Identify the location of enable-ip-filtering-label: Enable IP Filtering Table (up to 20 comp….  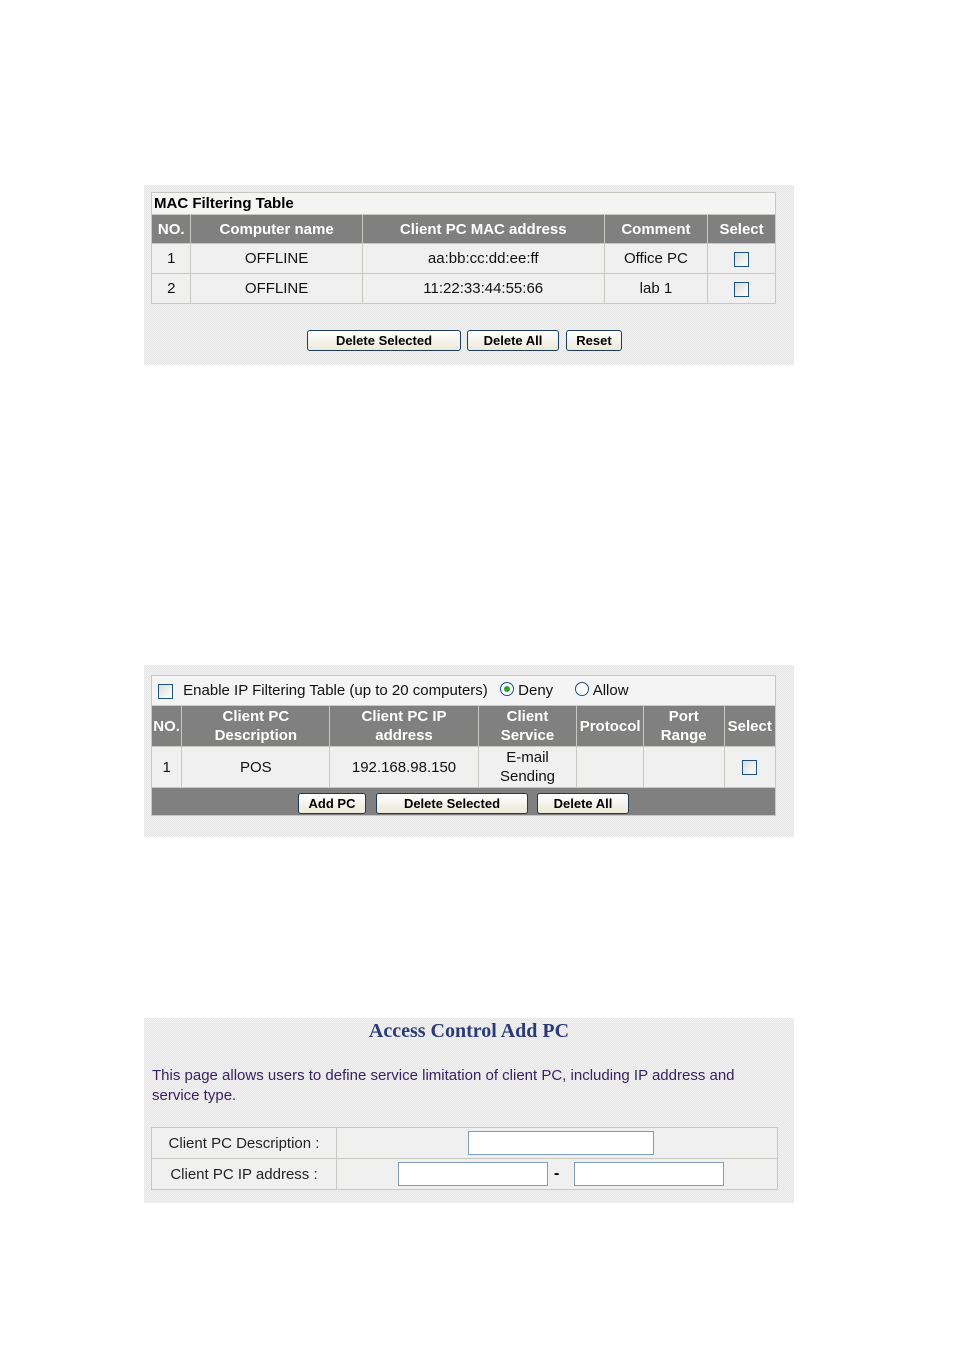
(335, 690).